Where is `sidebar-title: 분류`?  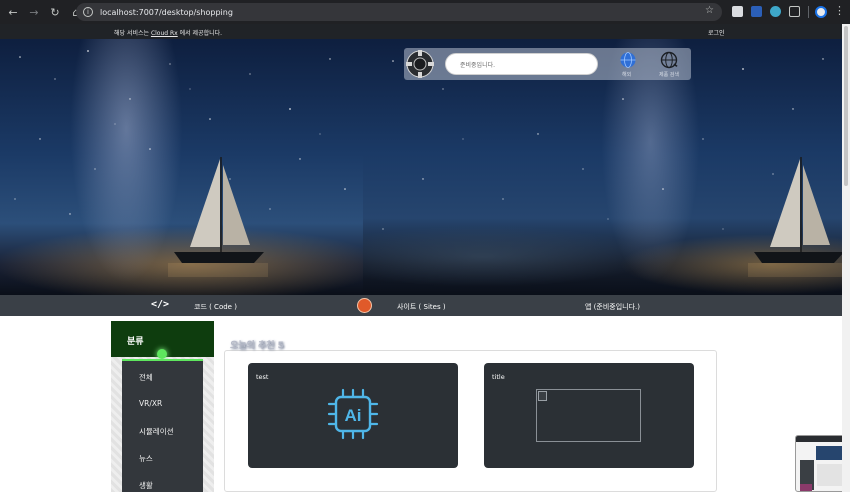
sidebar-title: 분류 is located at coordinates (135, 342).